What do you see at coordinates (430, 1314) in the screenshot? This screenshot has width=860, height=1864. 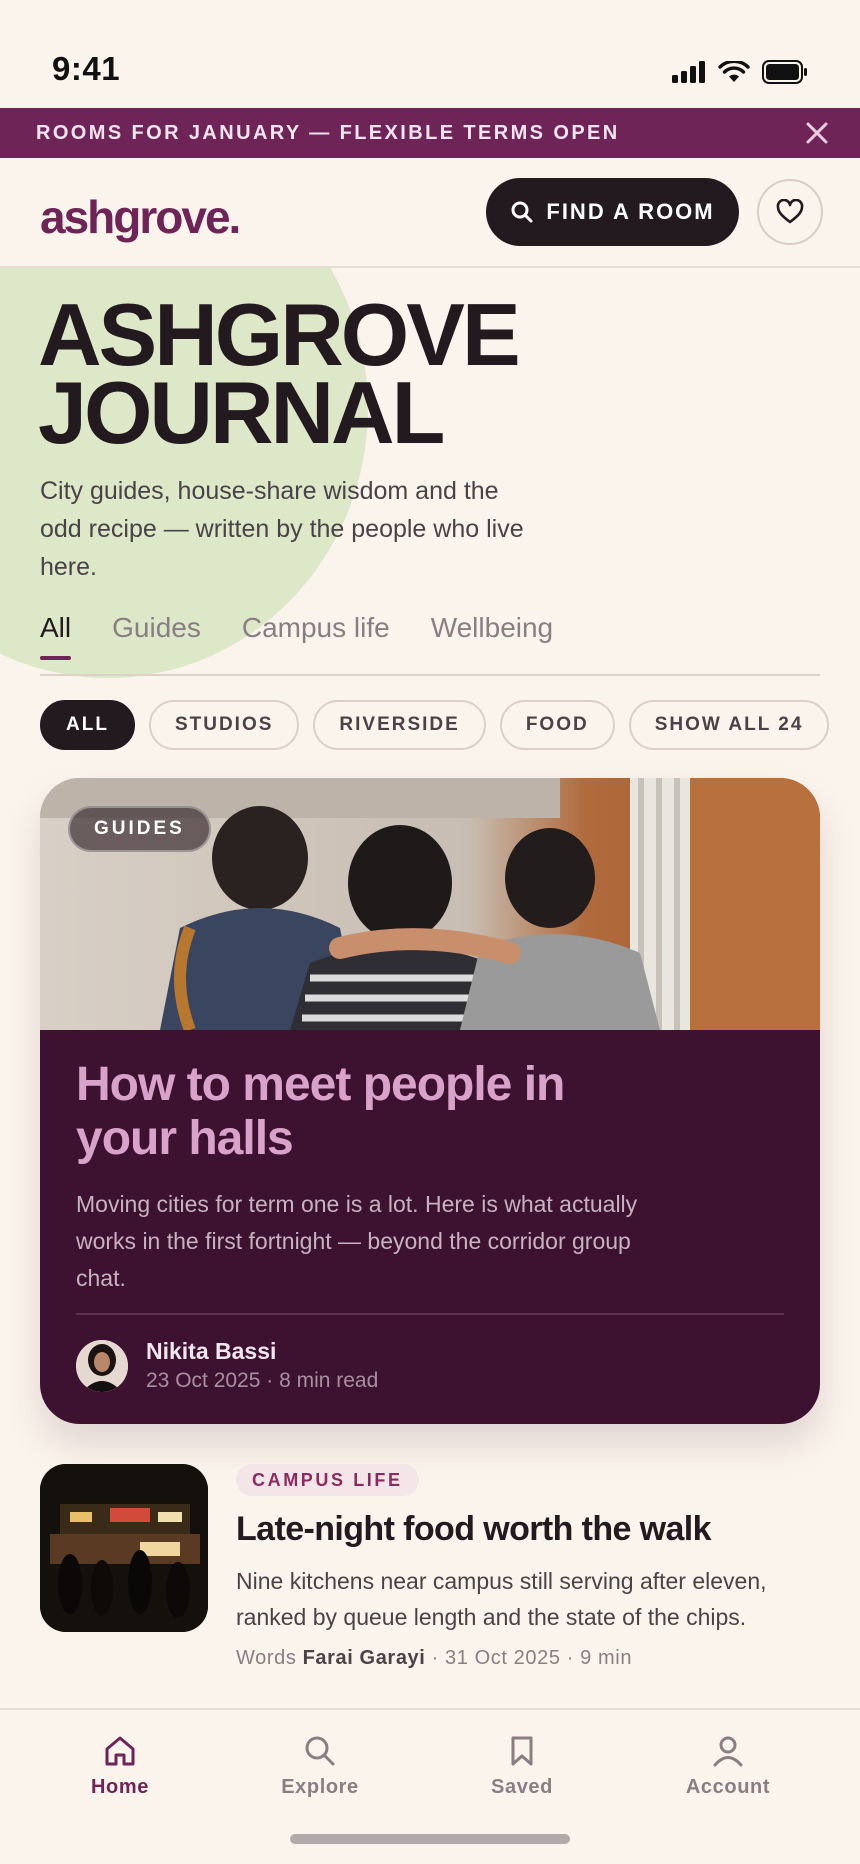 I see `divider` at bounding box center [430, 1314].